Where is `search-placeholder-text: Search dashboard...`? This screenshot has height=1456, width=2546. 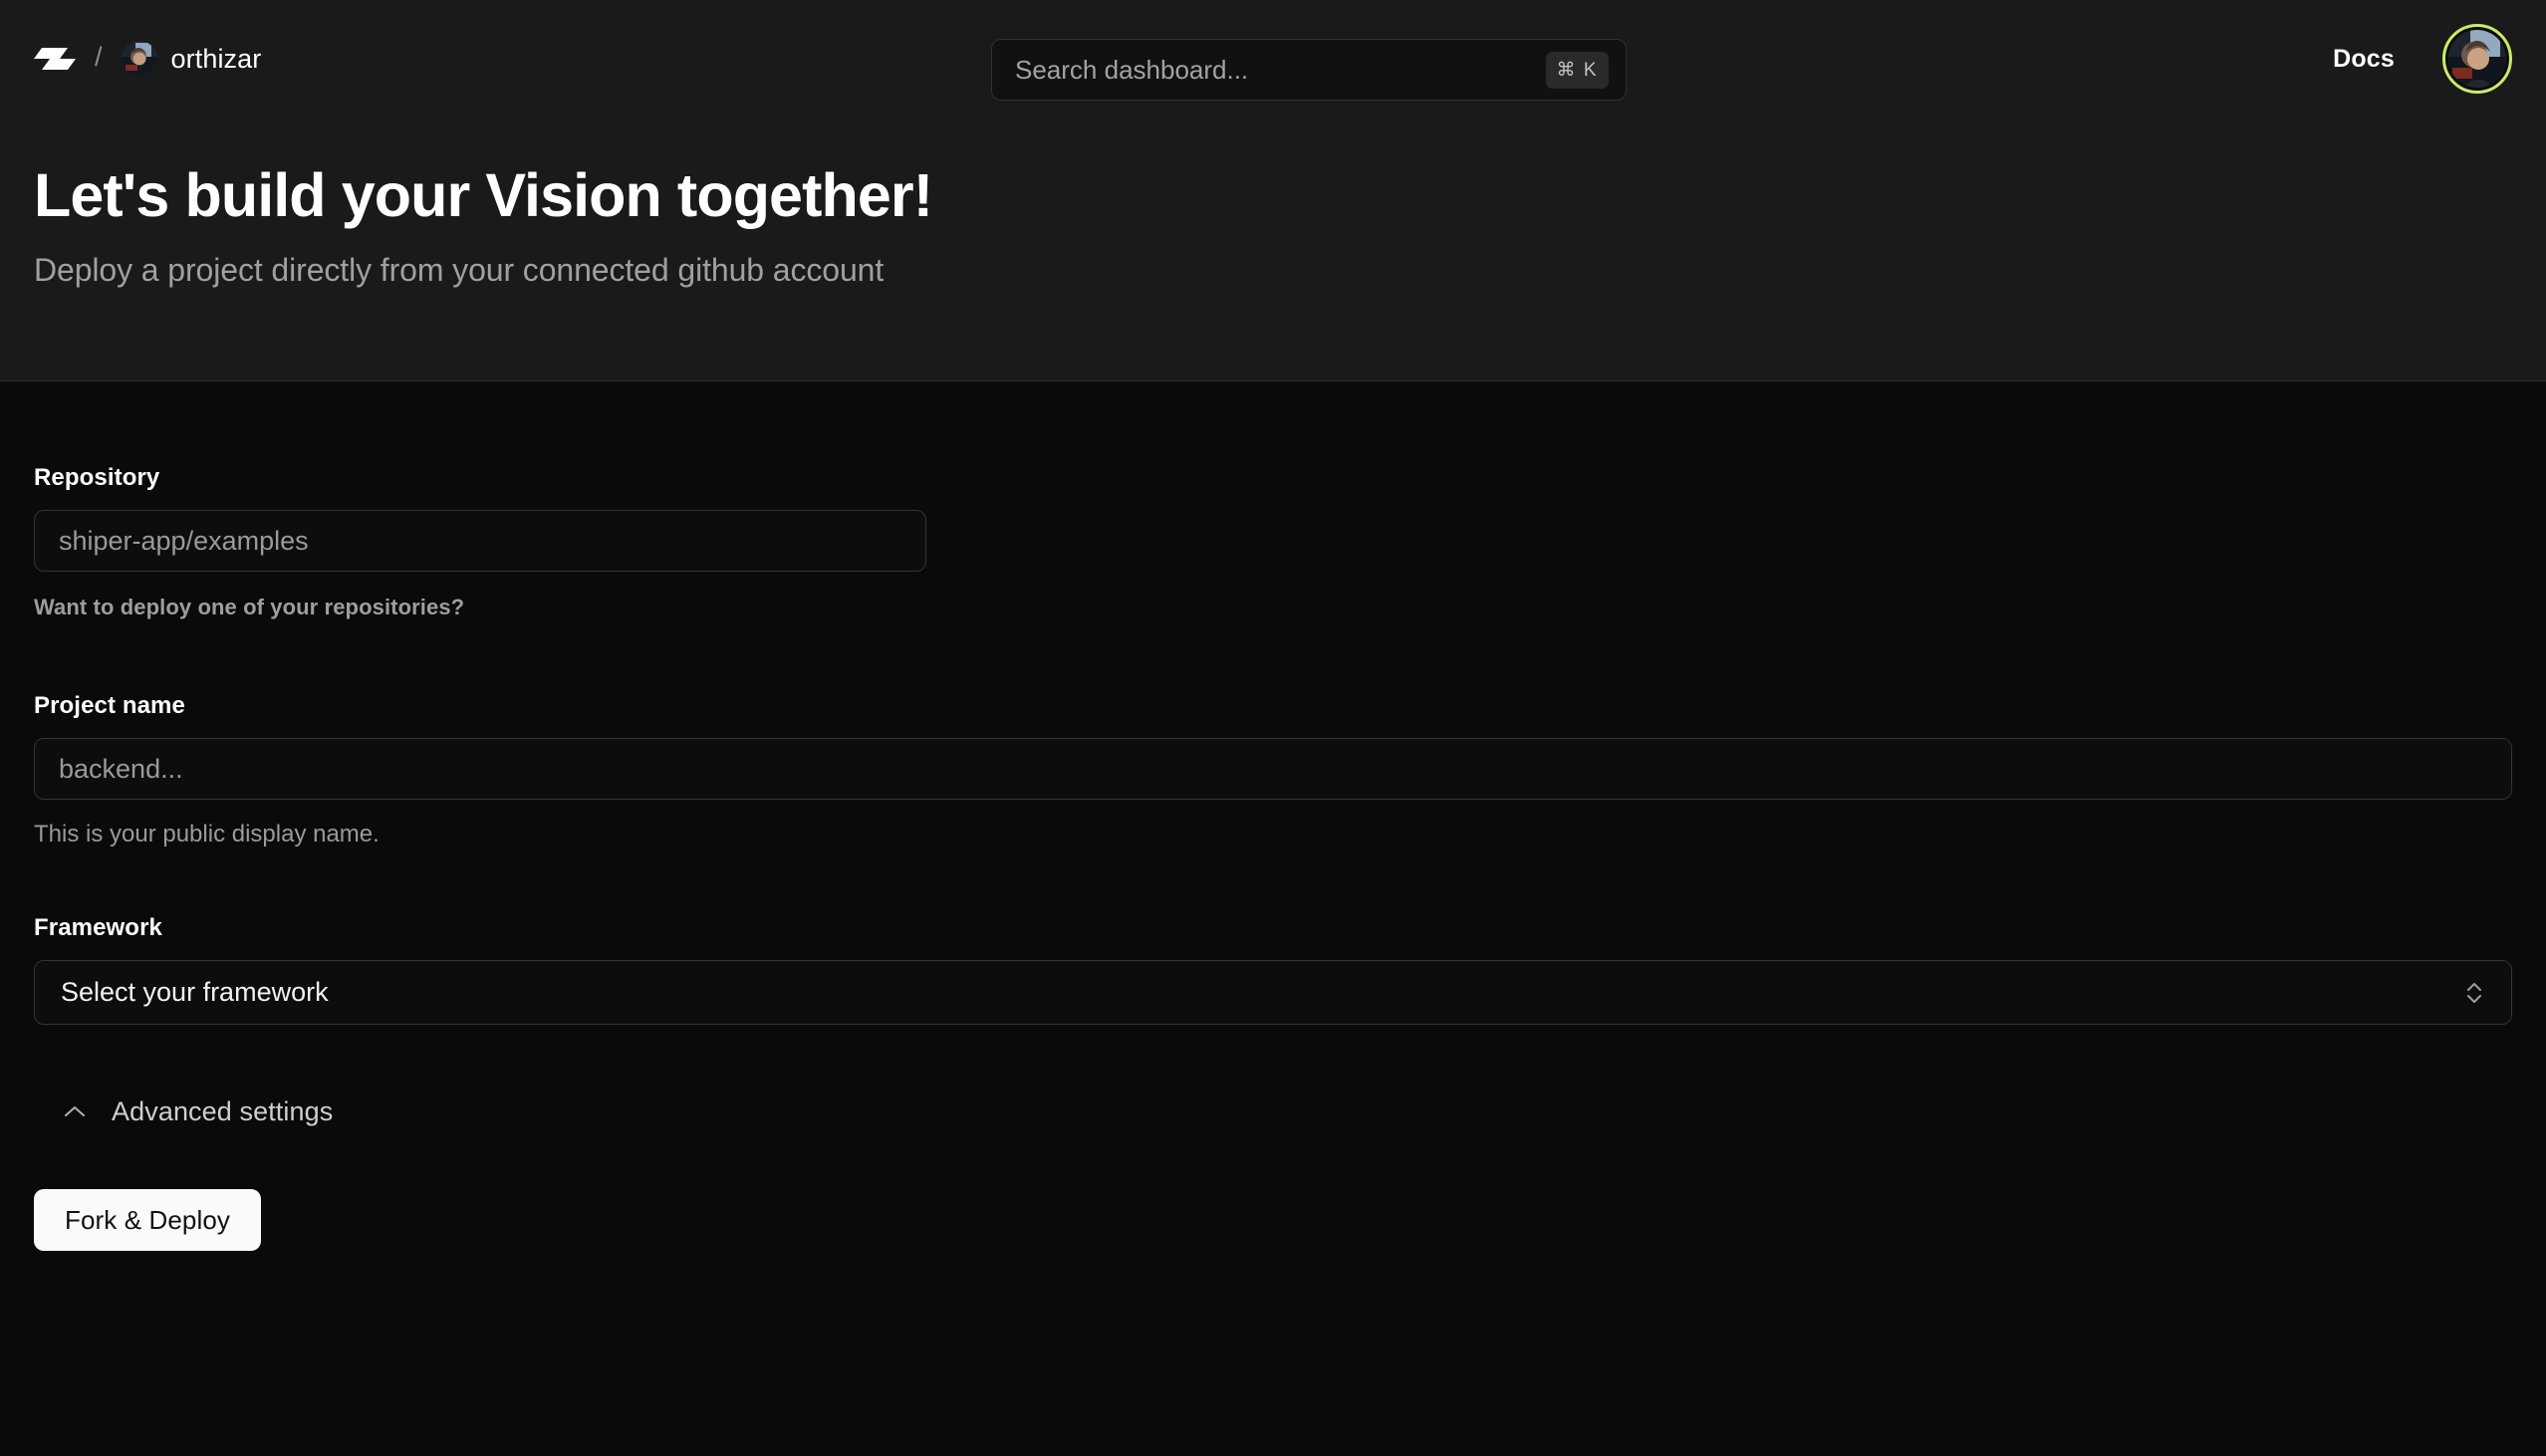 search-placeholder-text: Search dashboard... is located at coordinates (1132, 69).